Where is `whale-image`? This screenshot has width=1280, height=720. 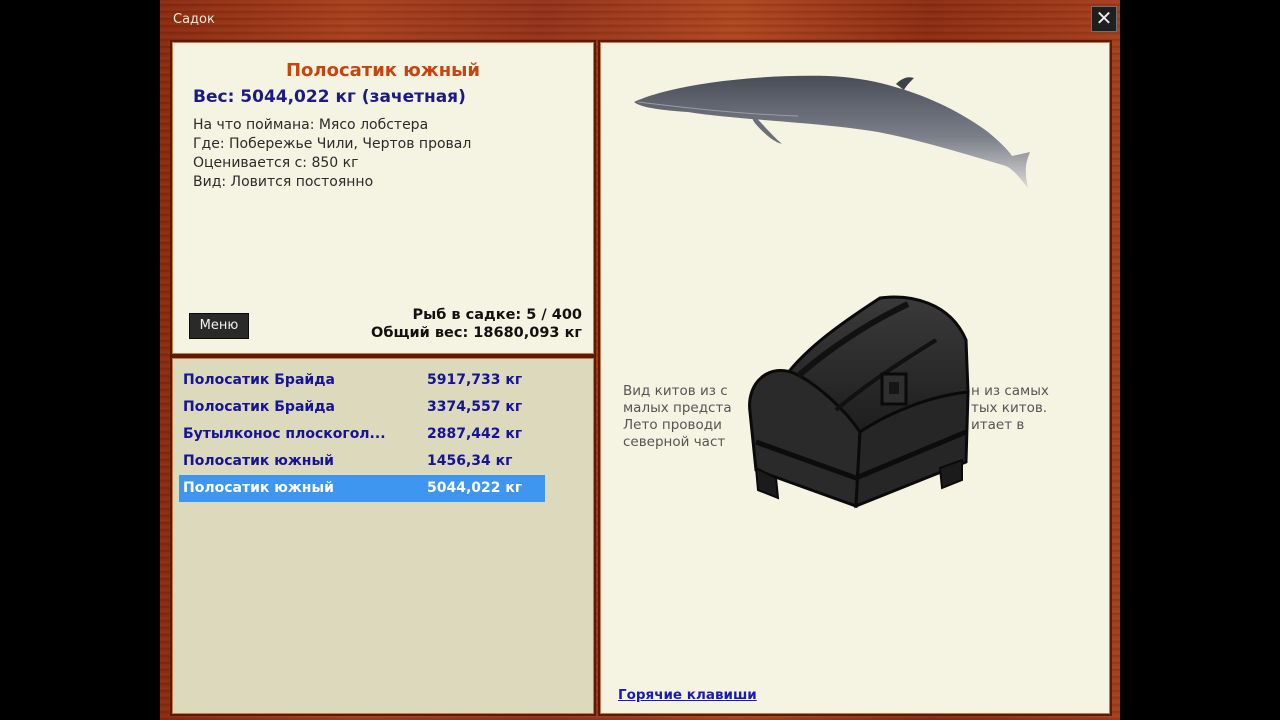 whale-image is located at coordinates (832, 131).